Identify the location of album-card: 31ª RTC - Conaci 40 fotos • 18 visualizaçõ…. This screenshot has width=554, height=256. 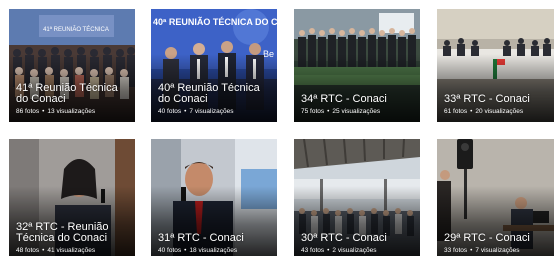
(214, 197).